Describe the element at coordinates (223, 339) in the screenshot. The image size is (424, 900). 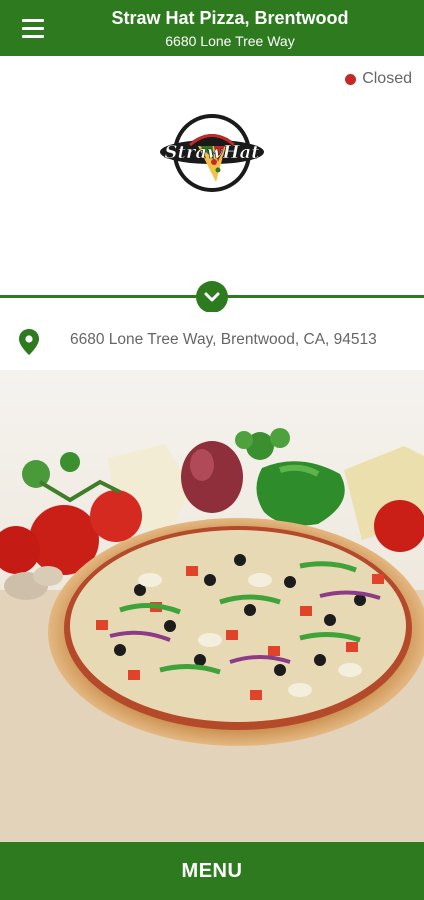
I see `address-text: 6680 Lone Tree Way, Brentwood, CA, 94513` at that location.